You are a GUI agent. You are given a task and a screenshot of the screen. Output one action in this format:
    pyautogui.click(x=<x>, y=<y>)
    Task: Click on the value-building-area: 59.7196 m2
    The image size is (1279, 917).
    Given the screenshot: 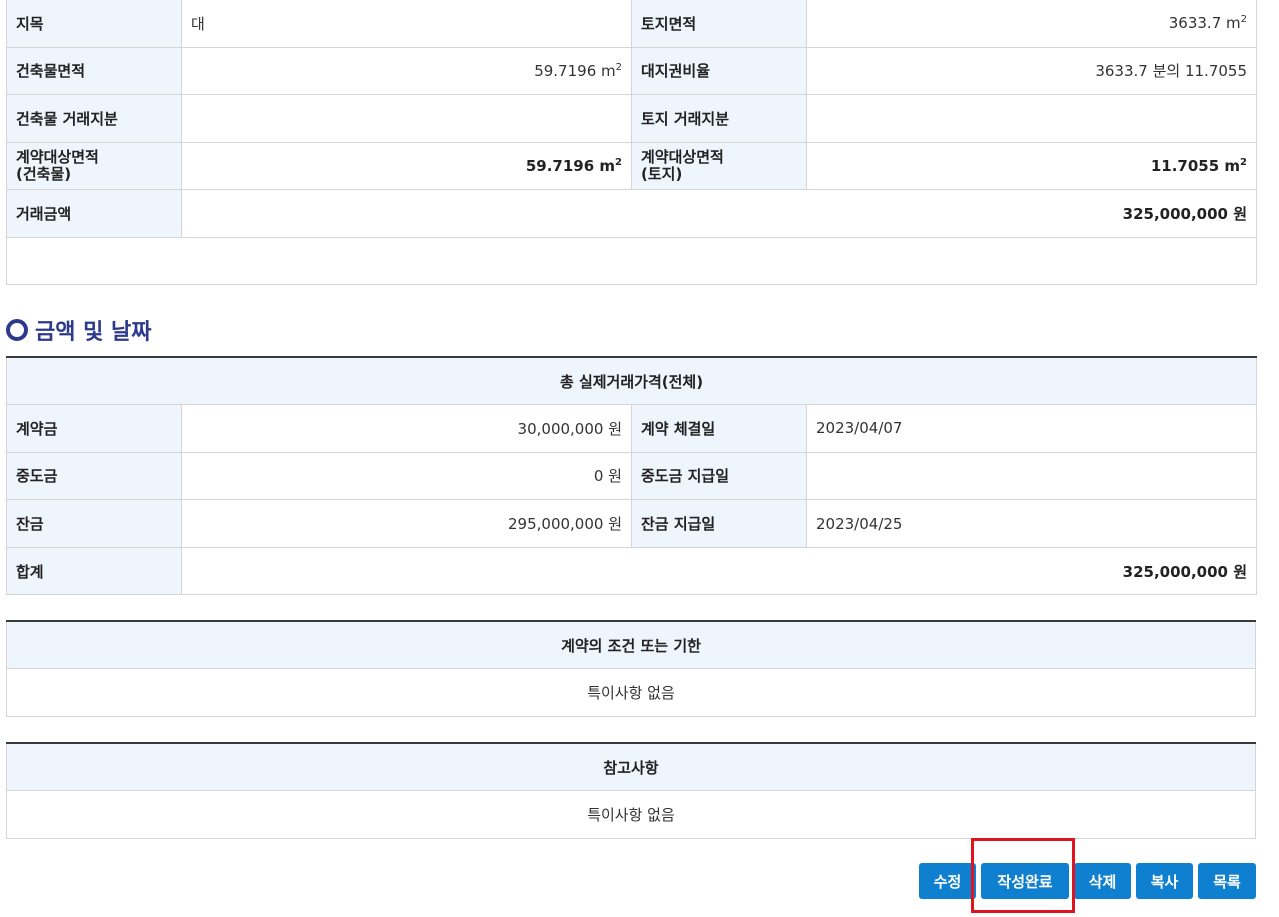 What is the action you would take?
    pyautogui.click(x=406, y=71)
    